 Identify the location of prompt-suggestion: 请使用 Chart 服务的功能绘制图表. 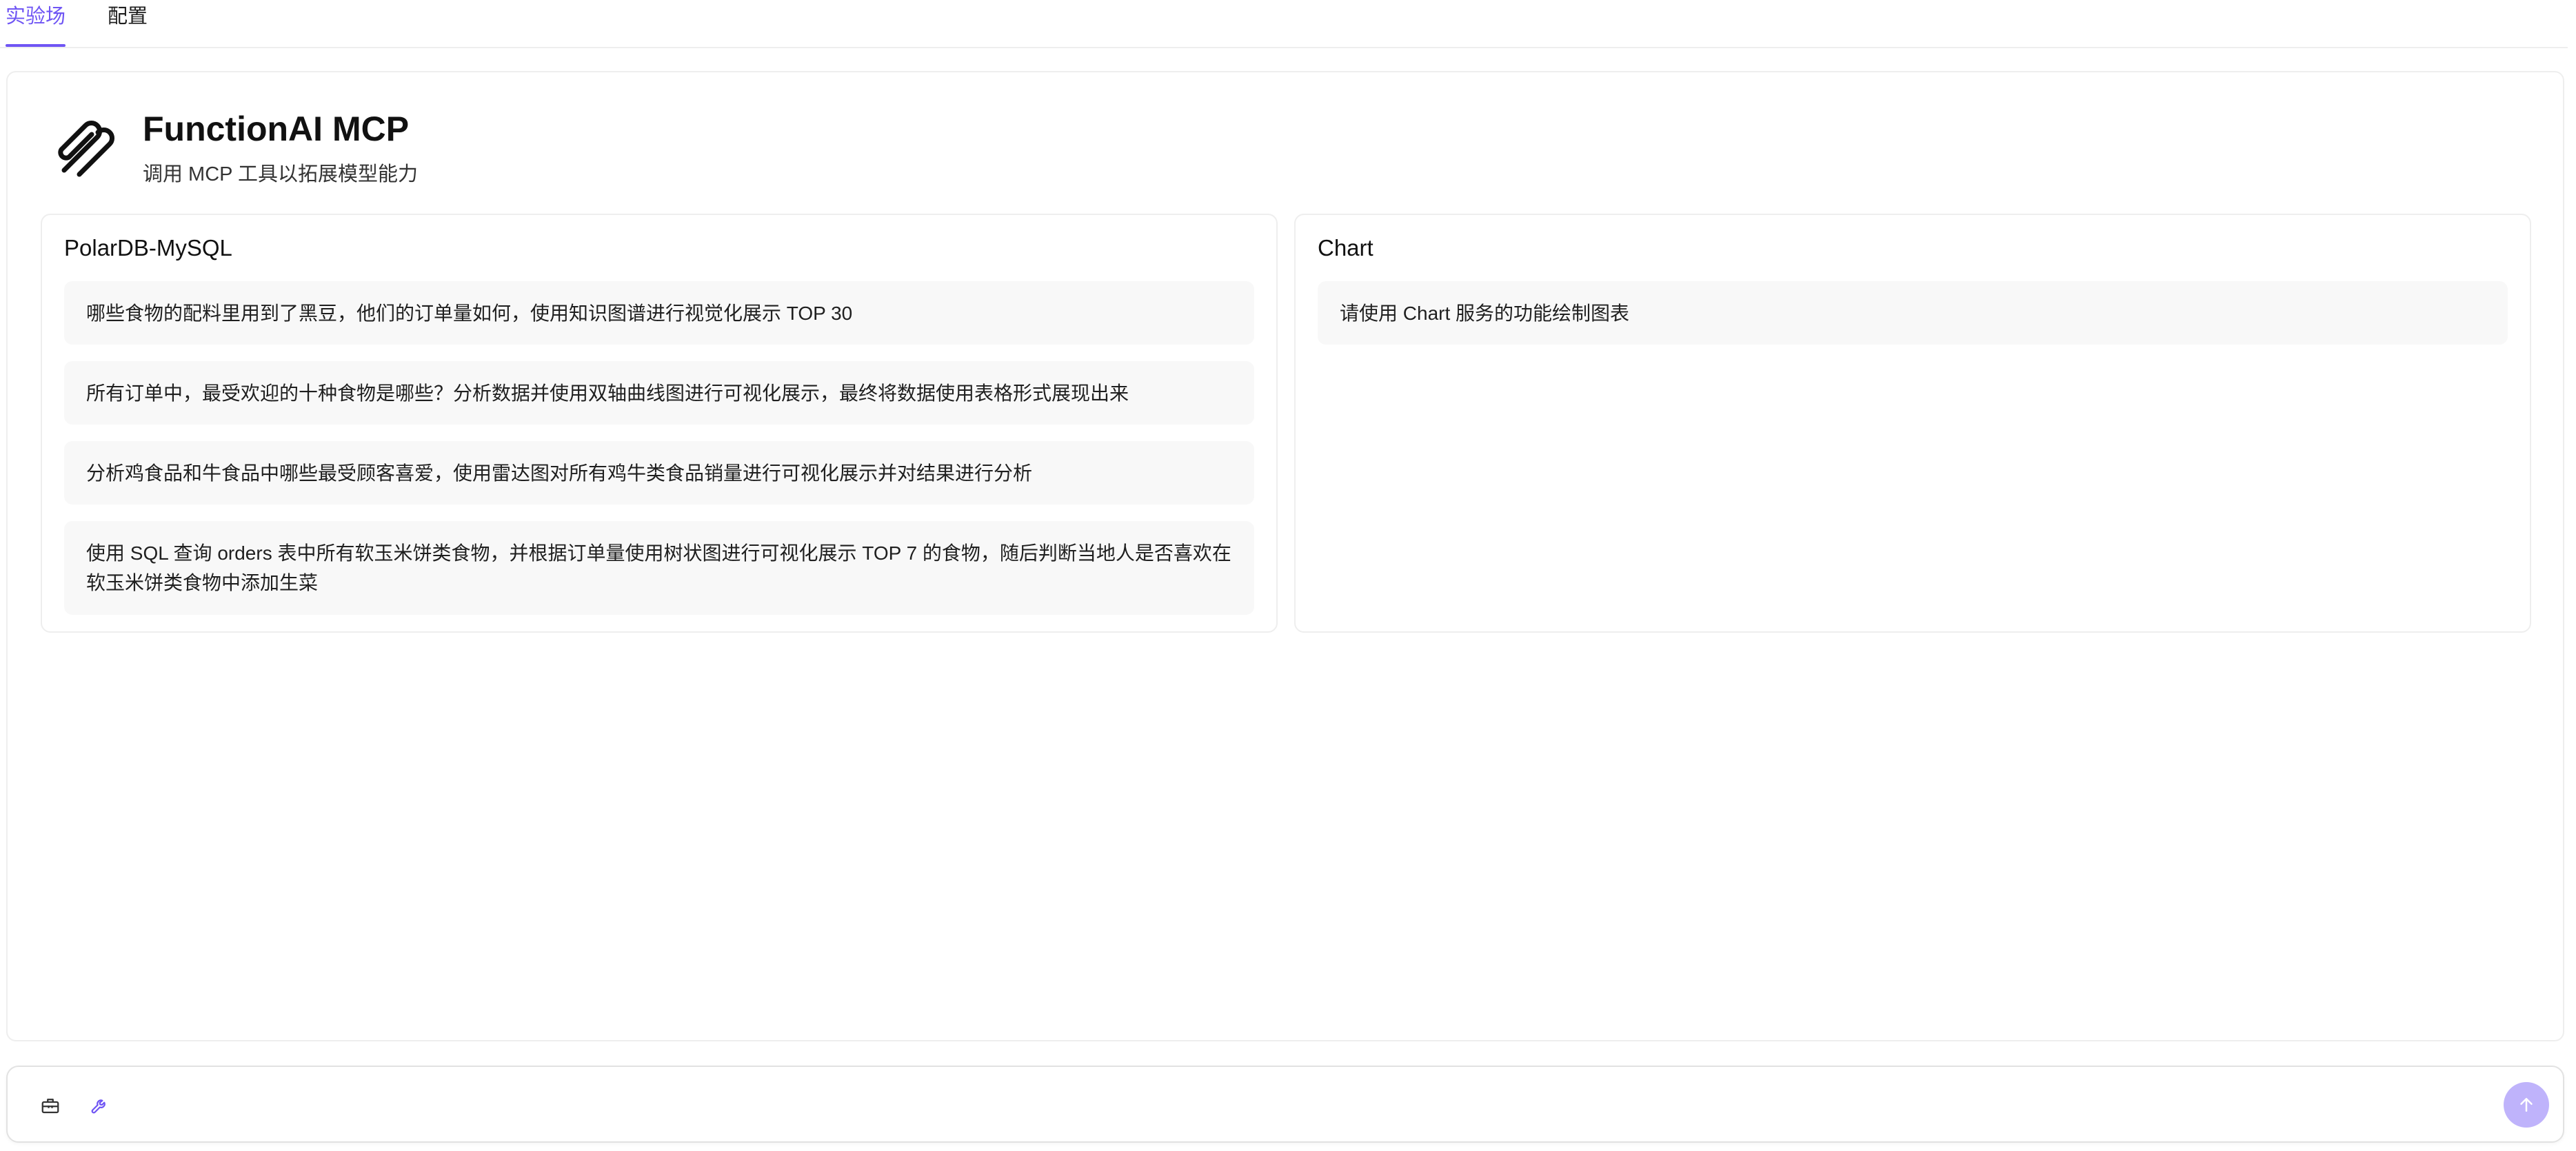
(1913, 313).